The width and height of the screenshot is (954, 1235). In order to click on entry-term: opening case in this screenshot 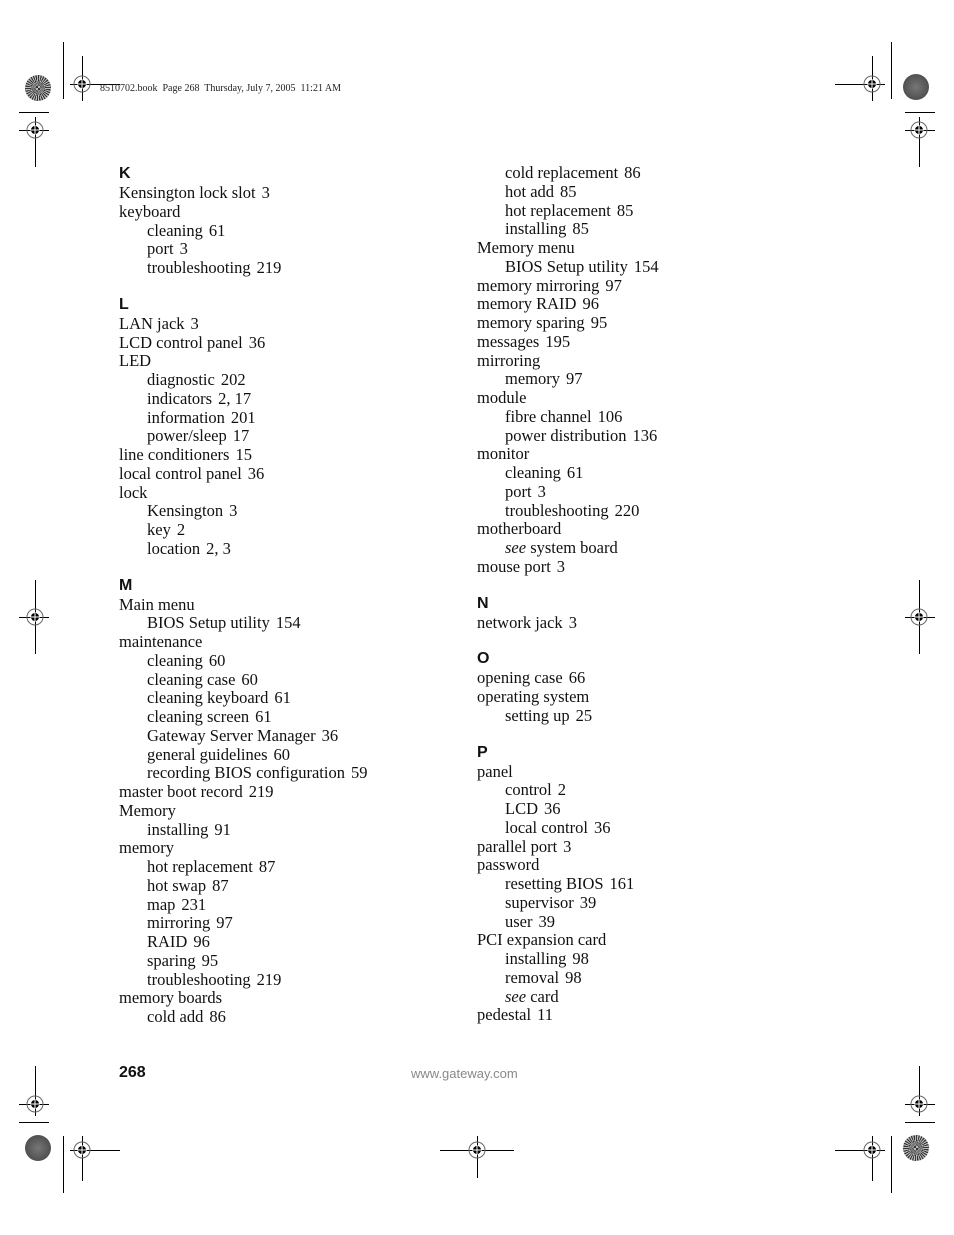, I will do `click(520, 678)`.